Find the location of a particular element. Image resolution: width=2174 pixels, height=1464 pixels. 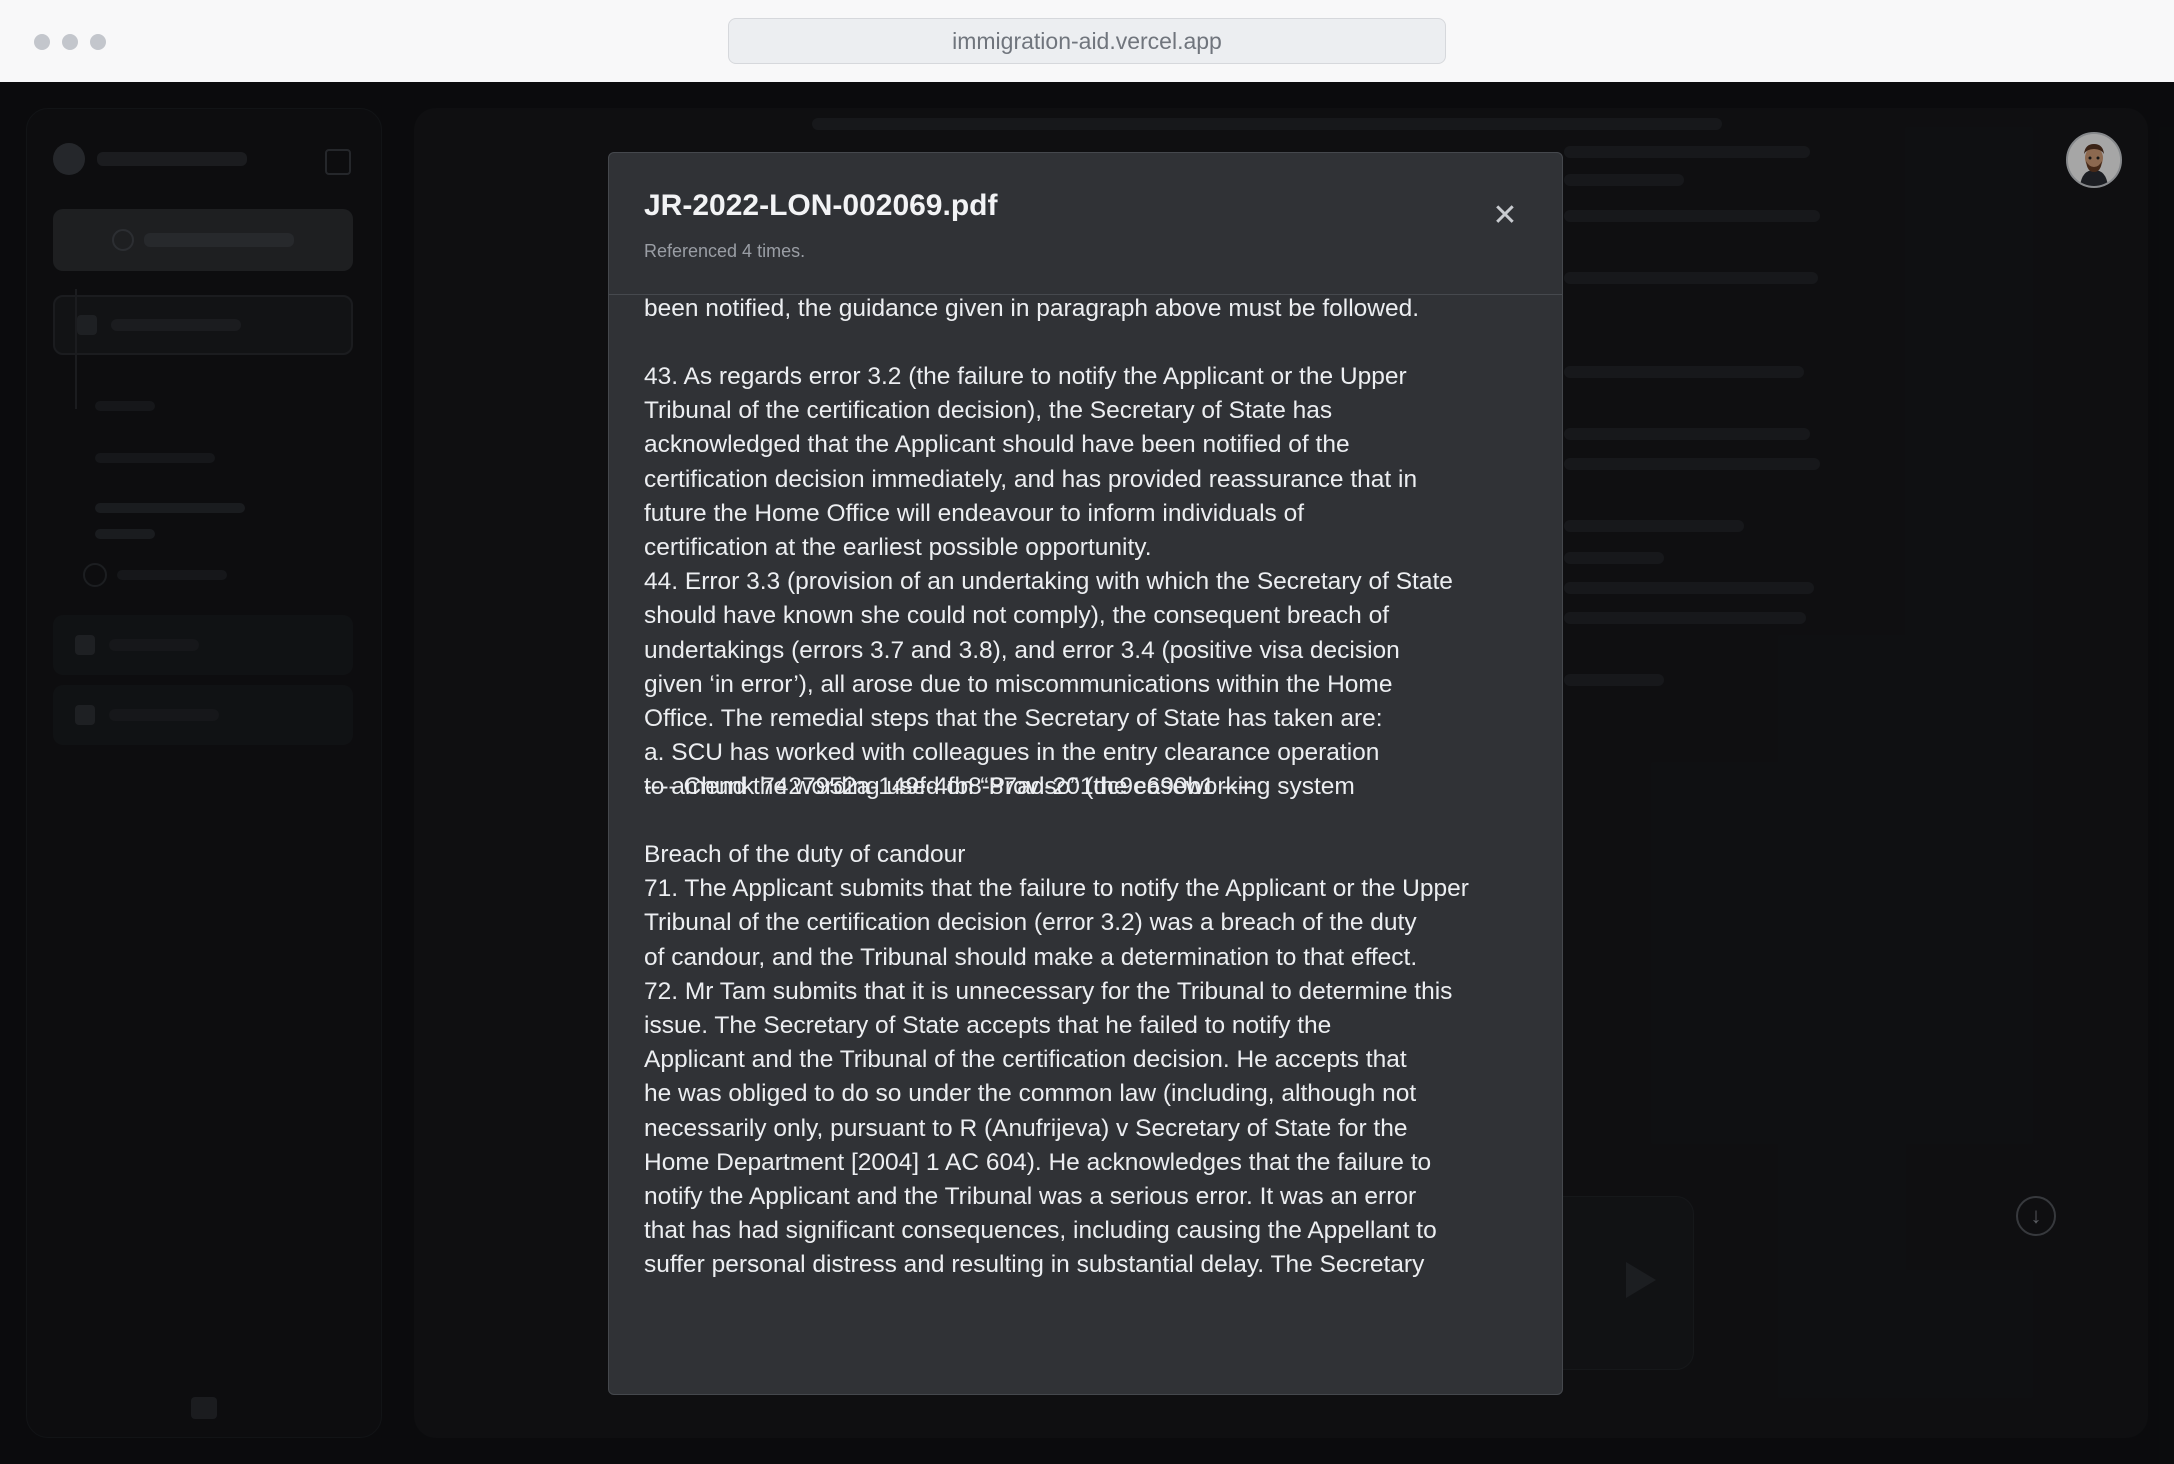

browser-chrome: immigration-aid.vercel.app is located at coordinates (1087, 41).